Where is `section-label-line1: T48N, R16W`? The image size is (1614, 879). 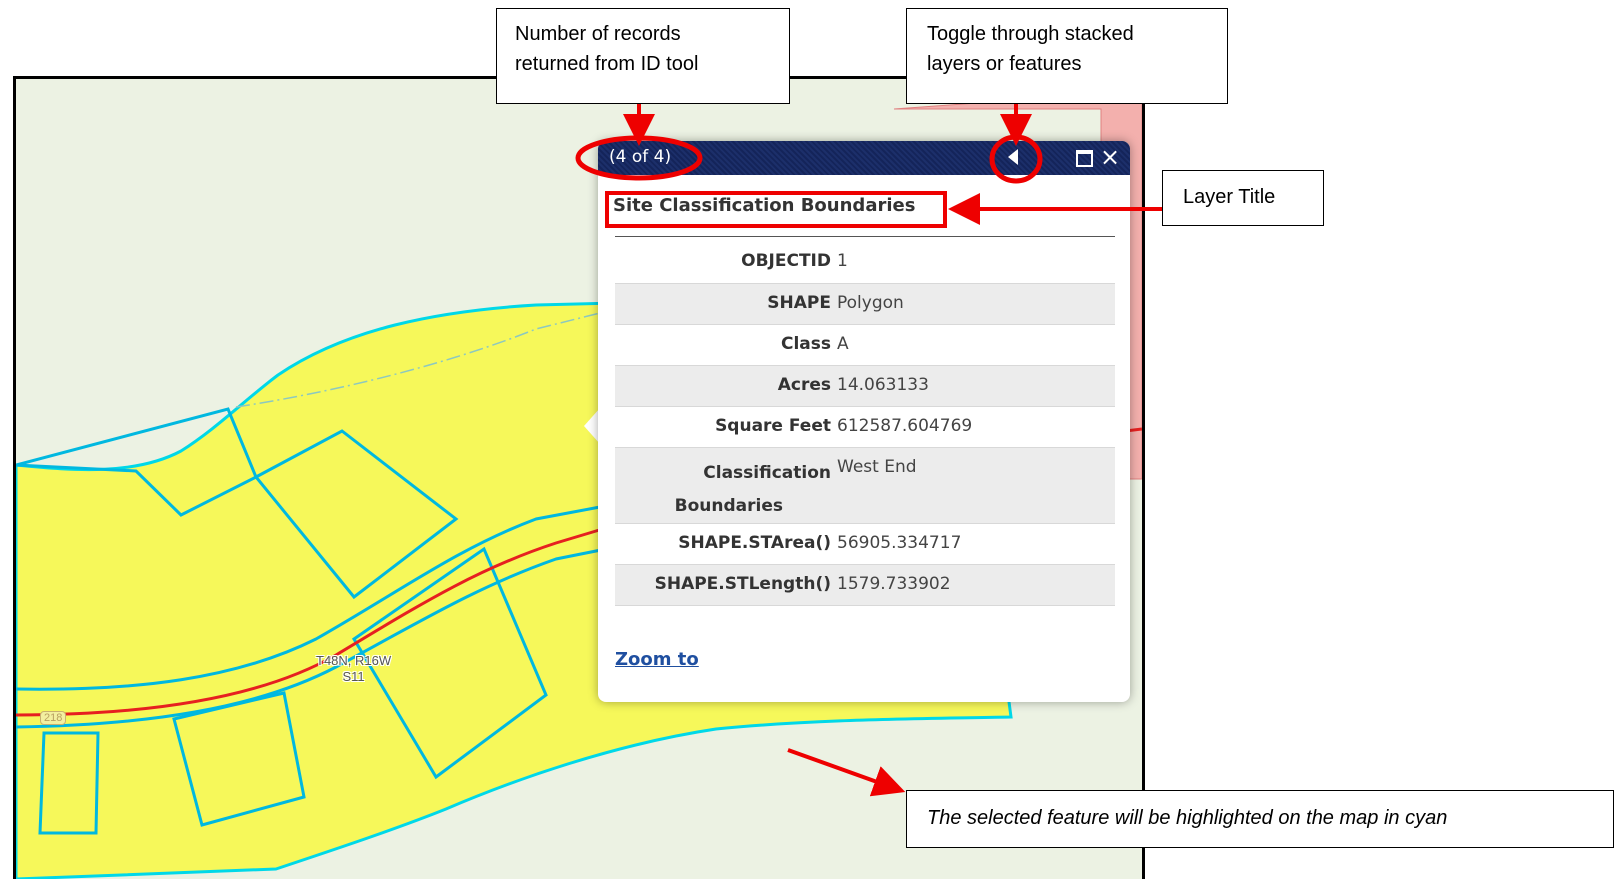
section-label-line1: T48N, R16W is located at coordinates (354, 660).